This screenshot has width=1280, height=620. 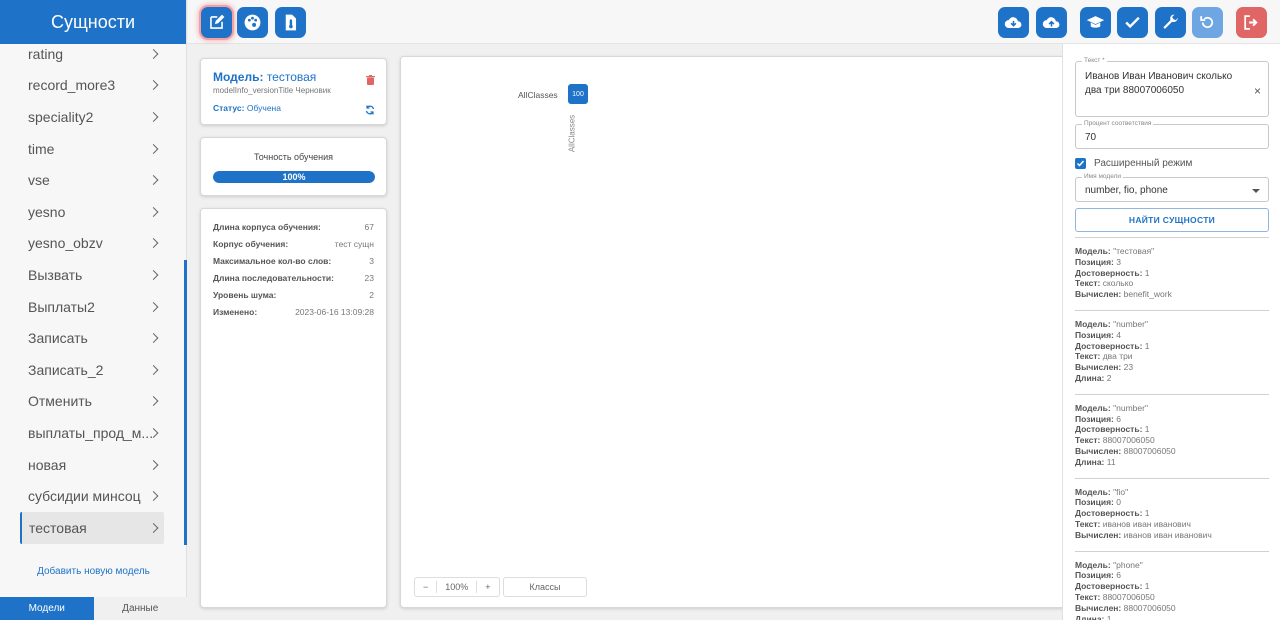 I want to click on result-line: Модель: "phone", so click(x=1172, y=565).